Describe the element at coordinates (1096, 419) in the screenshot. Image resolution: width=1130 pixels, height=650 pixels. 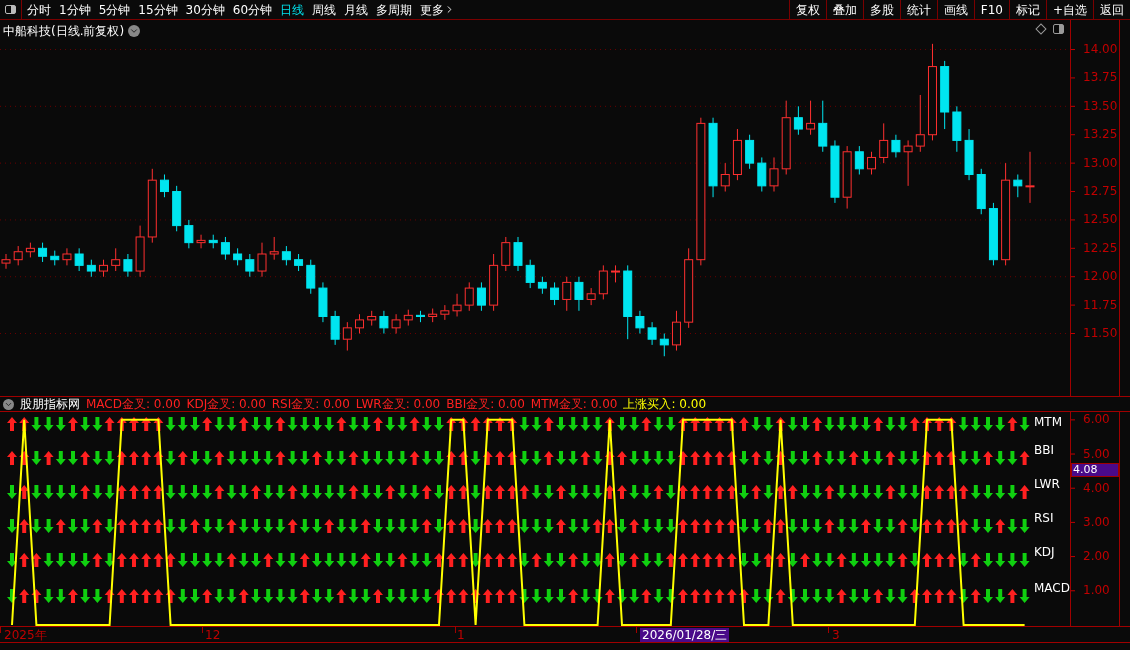
I see `value-label: 6.00` at that location.